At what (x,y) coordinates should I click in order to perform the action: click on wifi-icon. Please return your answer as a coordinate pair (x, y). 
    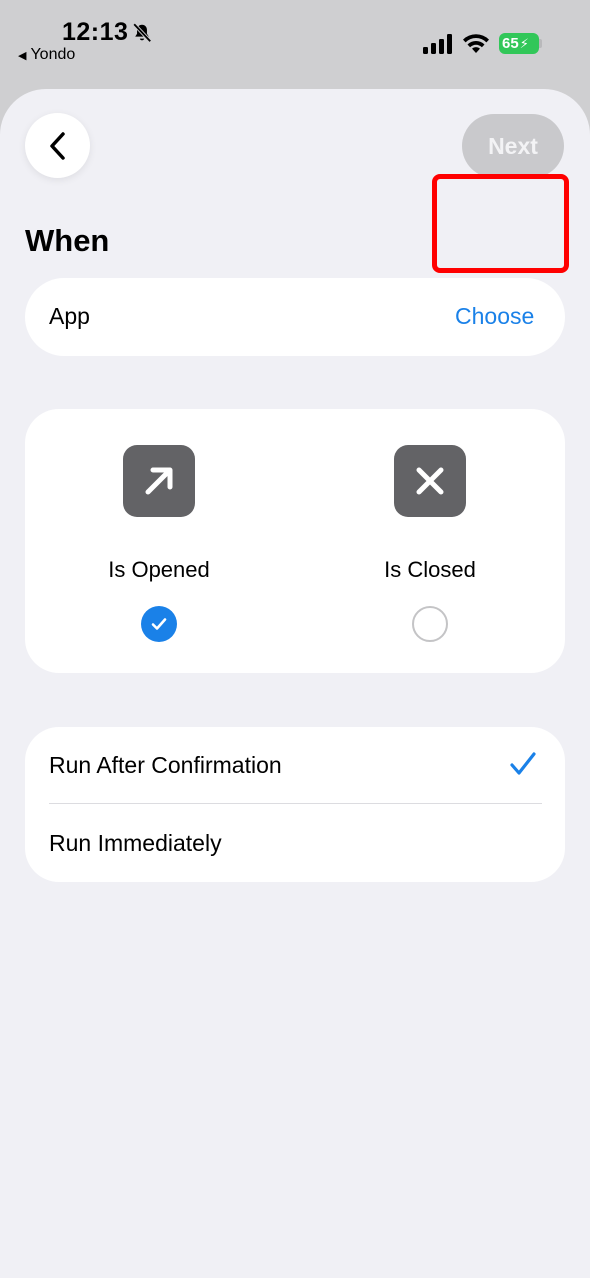
    Looking at the image, I should click on (476, 43).